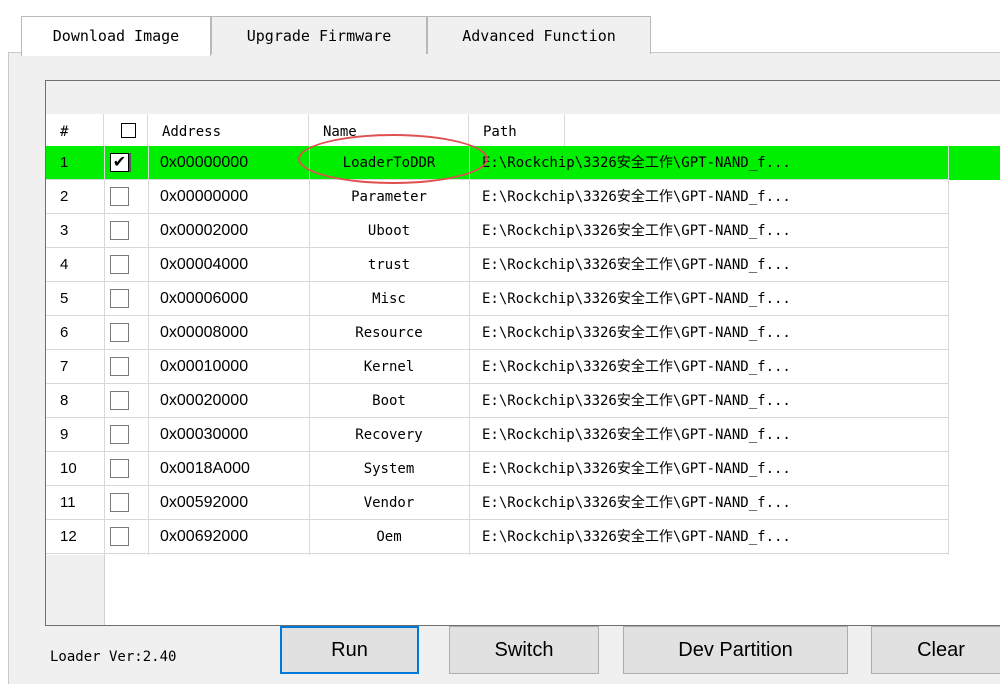 Image resolution: width=1000 pixels, height=684 pixels. I want to click on row-name: Oem, so click(389, 537).